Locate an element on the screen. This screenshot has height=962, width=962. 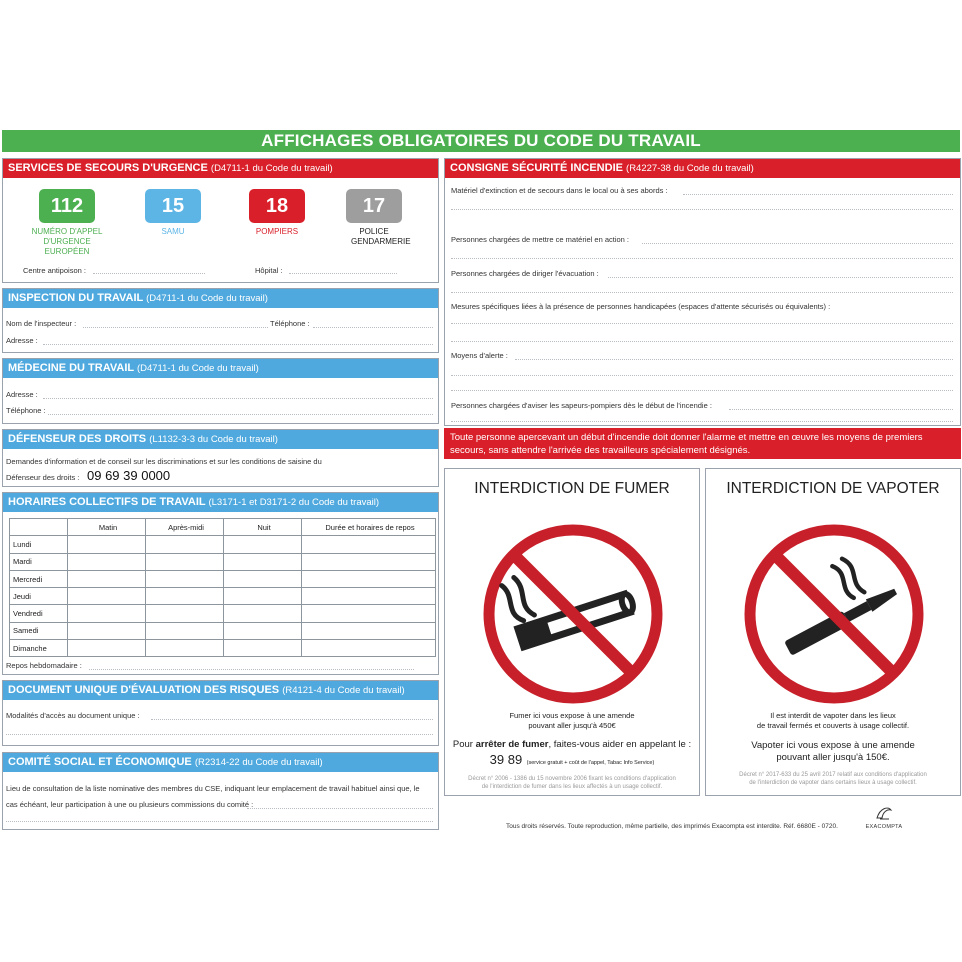
table-row: Mercredi is located at coordinates (222, 579).